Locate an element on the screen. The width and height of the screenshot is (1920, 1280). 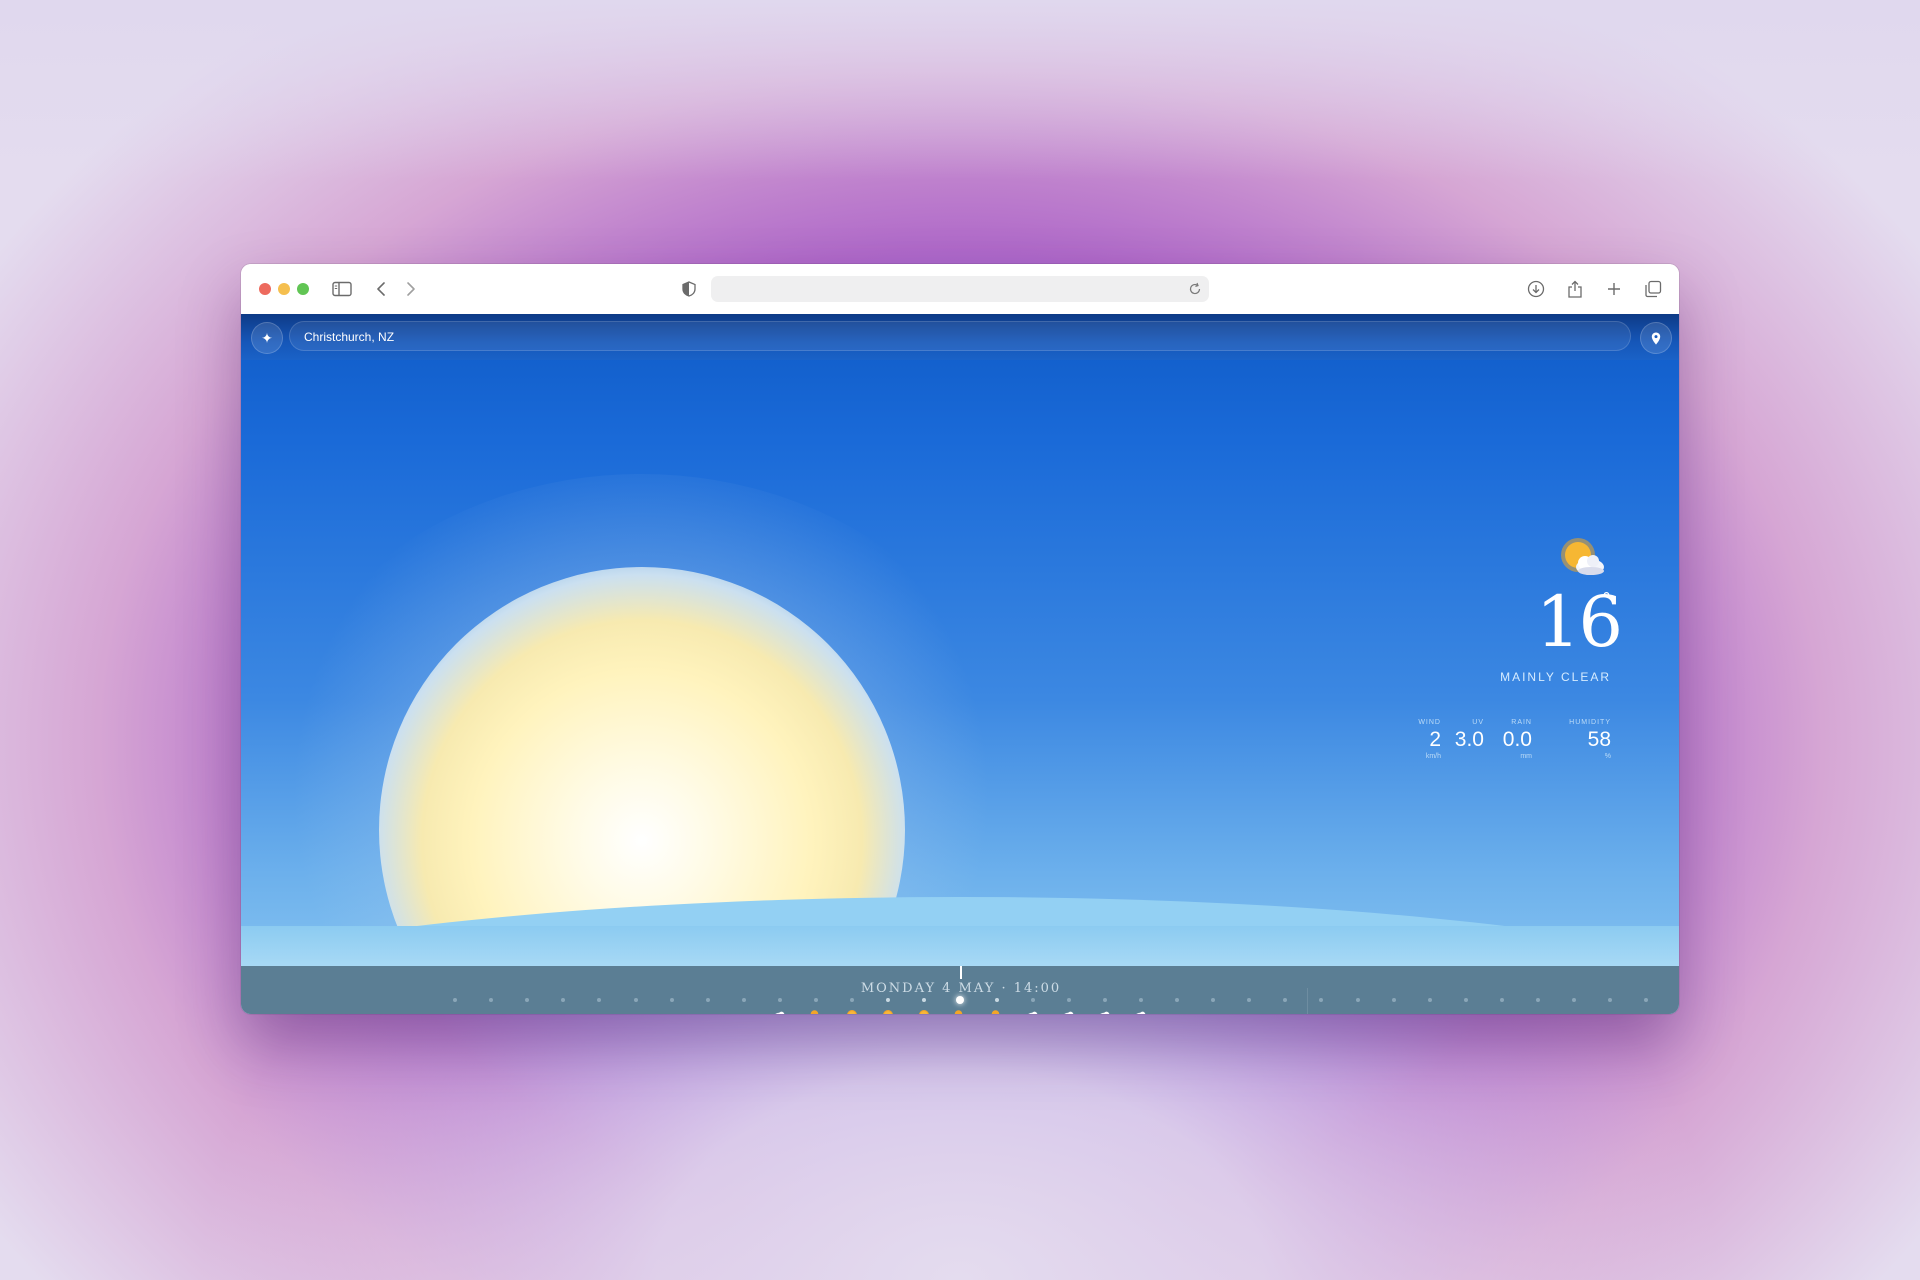
privacy-shield-icon is located at coordinates (689, 289).